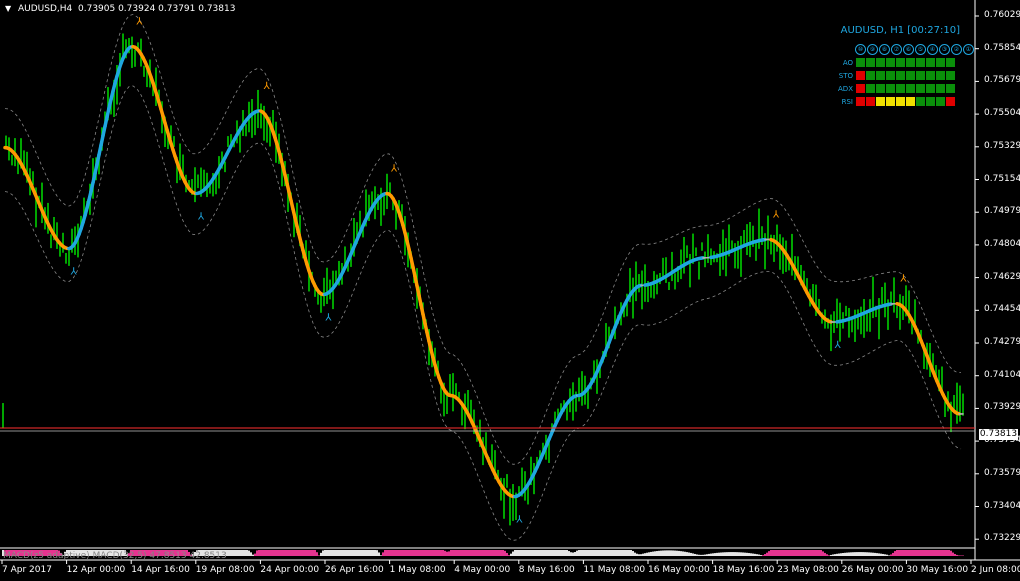 The width and height of the screenshot is (1020, 581). What do you see at coordinates (1002, 145) in the screenshot?
I see `price-tick-label: 0.75329` at bounding box center [1002, 145].